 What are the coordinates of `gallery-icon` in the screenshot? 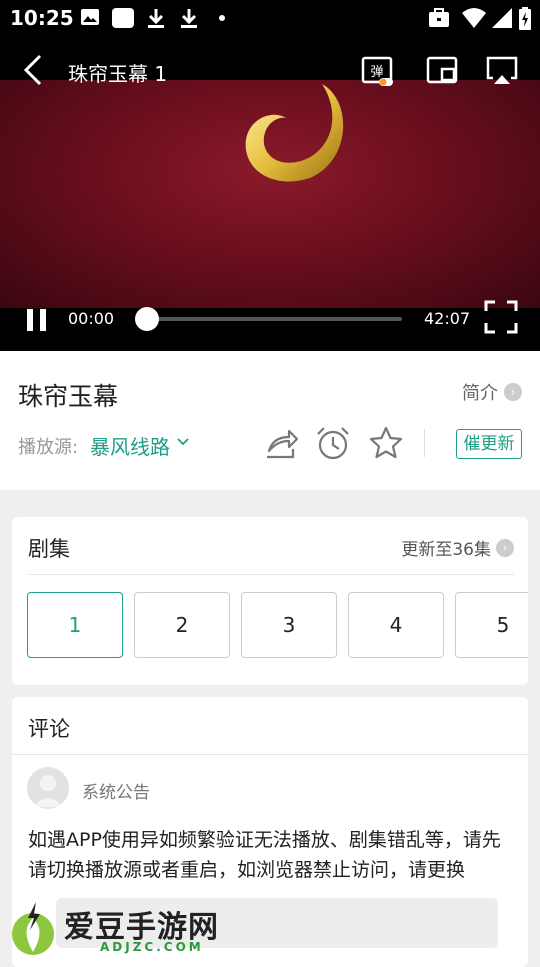 It's located at (90, 20).